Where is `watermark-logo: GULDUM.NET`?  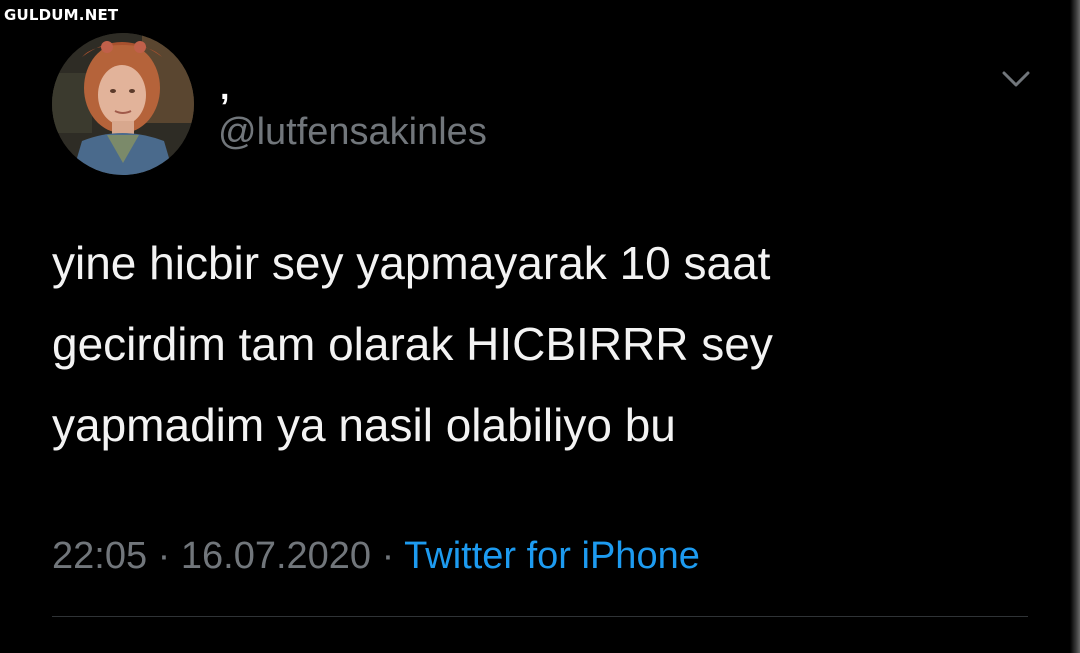
watermark-logo: GULDUM.NET is located at coordinates (61, 15).